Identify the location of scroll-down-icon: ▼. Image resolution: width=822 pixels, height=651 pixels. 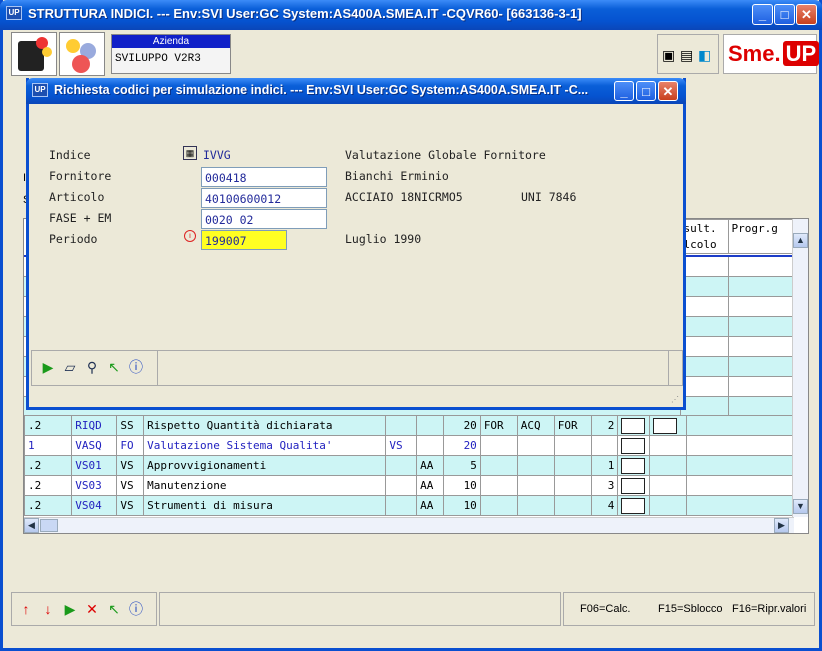
(800, 506).